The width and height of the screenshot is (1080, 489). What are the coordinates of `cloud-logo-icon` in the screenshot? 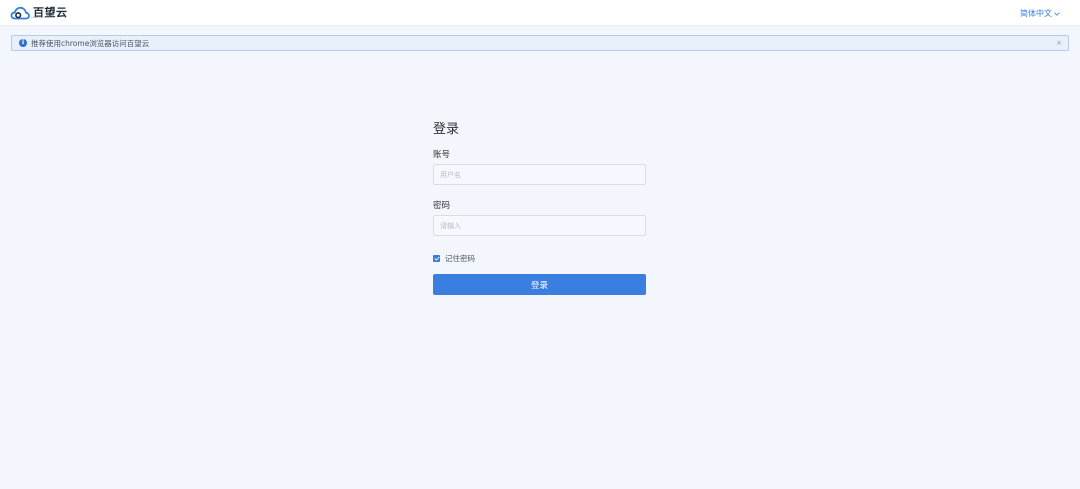 It's located at (20, 13).